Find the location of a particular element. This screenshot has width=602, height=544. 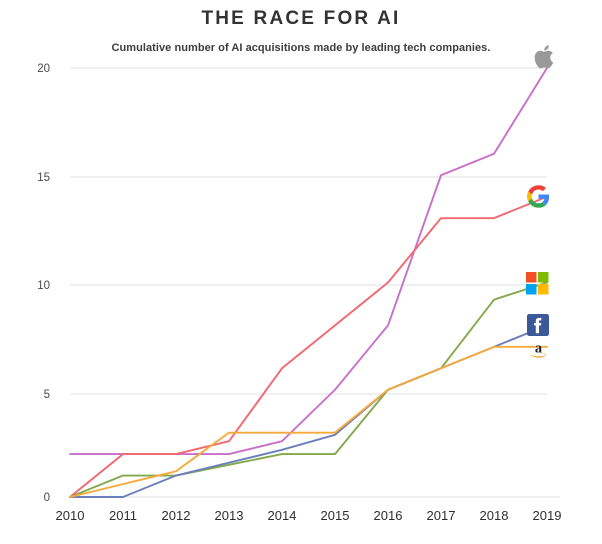

x-tick-label: 2010 is located at coordinates (70, 515).